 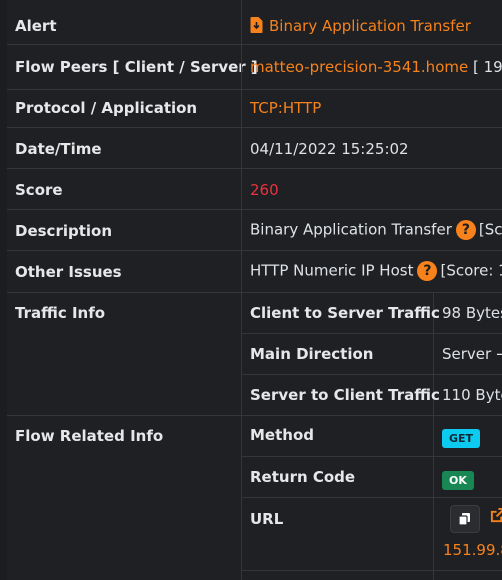 I want to click on client-to-server-label: Client to Server Traffic, so click(x=345, y=313).